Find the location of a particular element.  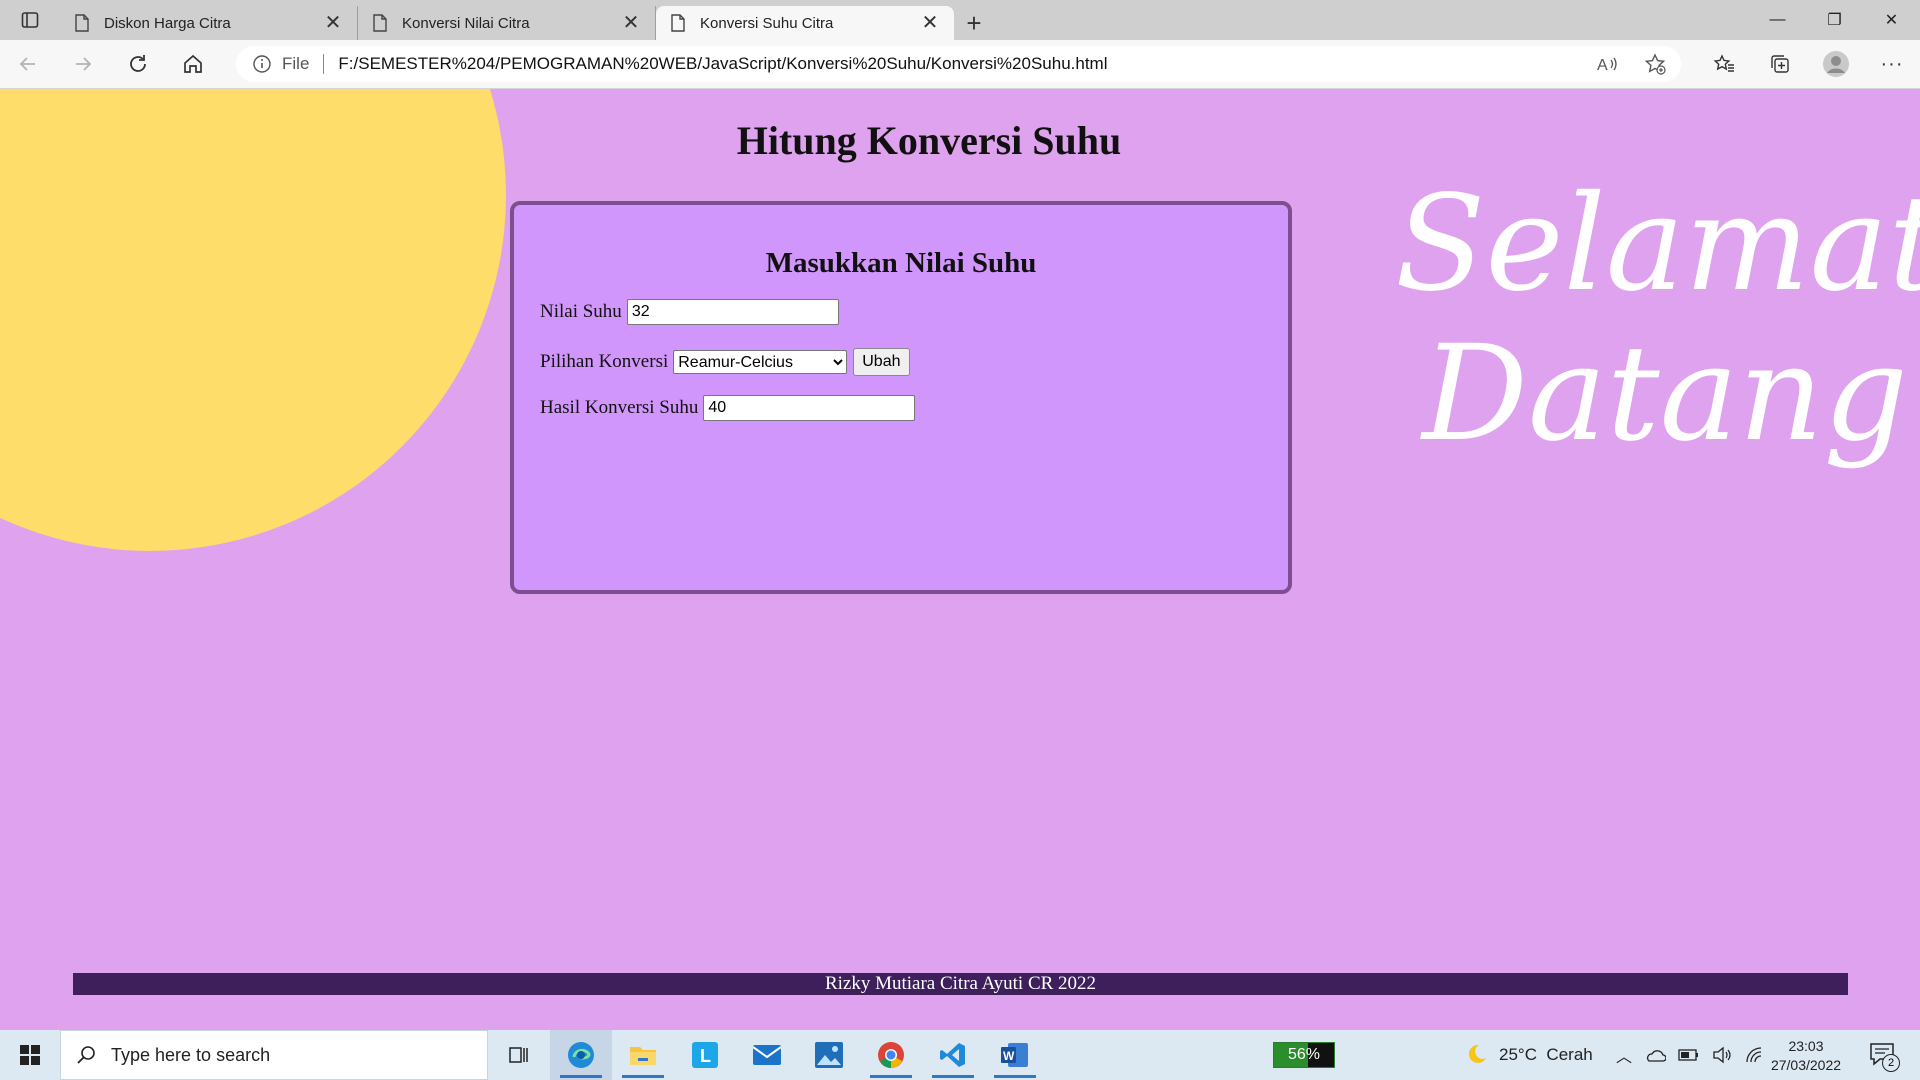

weather-widget: 25°C Cerah is located at coordinates (1528, 1055).